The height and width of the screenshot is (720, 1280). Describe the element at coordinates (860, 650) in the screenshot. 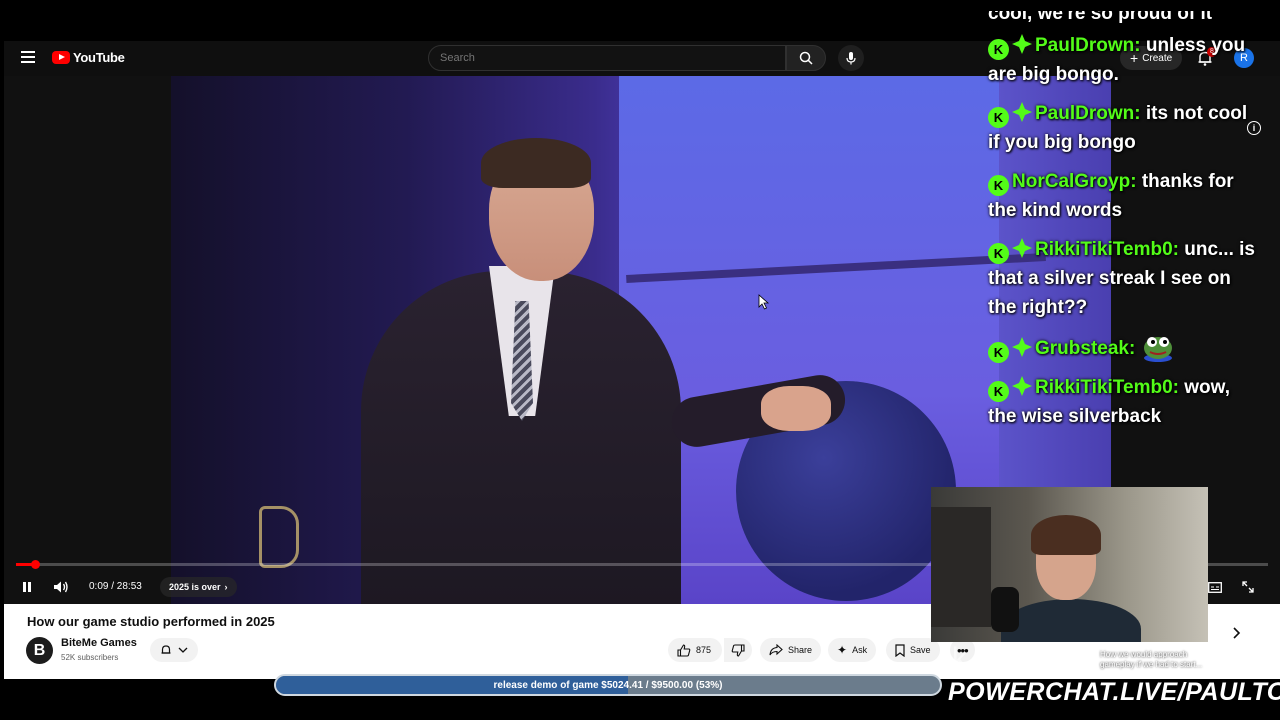

I see `ask-label: Ask` at that location.